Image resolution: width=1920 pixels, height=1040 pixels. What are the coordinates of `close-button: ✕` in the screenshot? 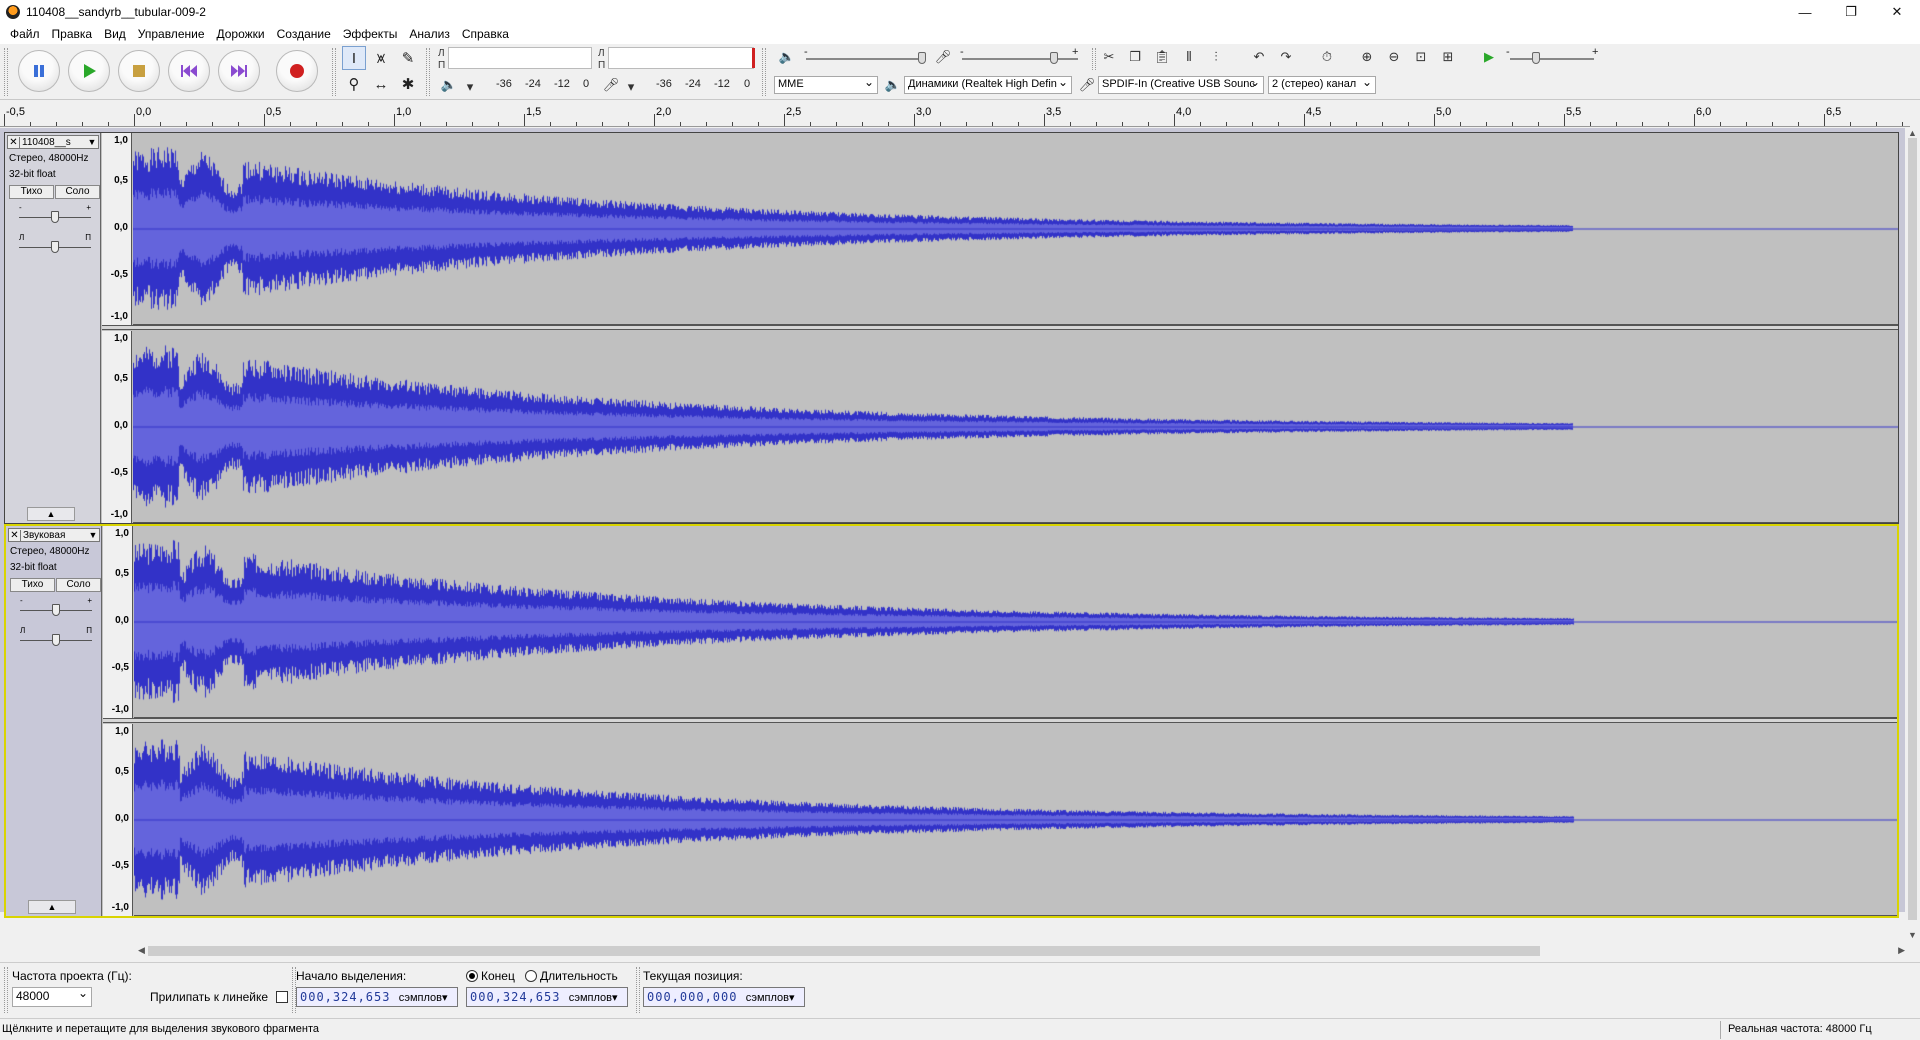 It's located at (1897, 12).